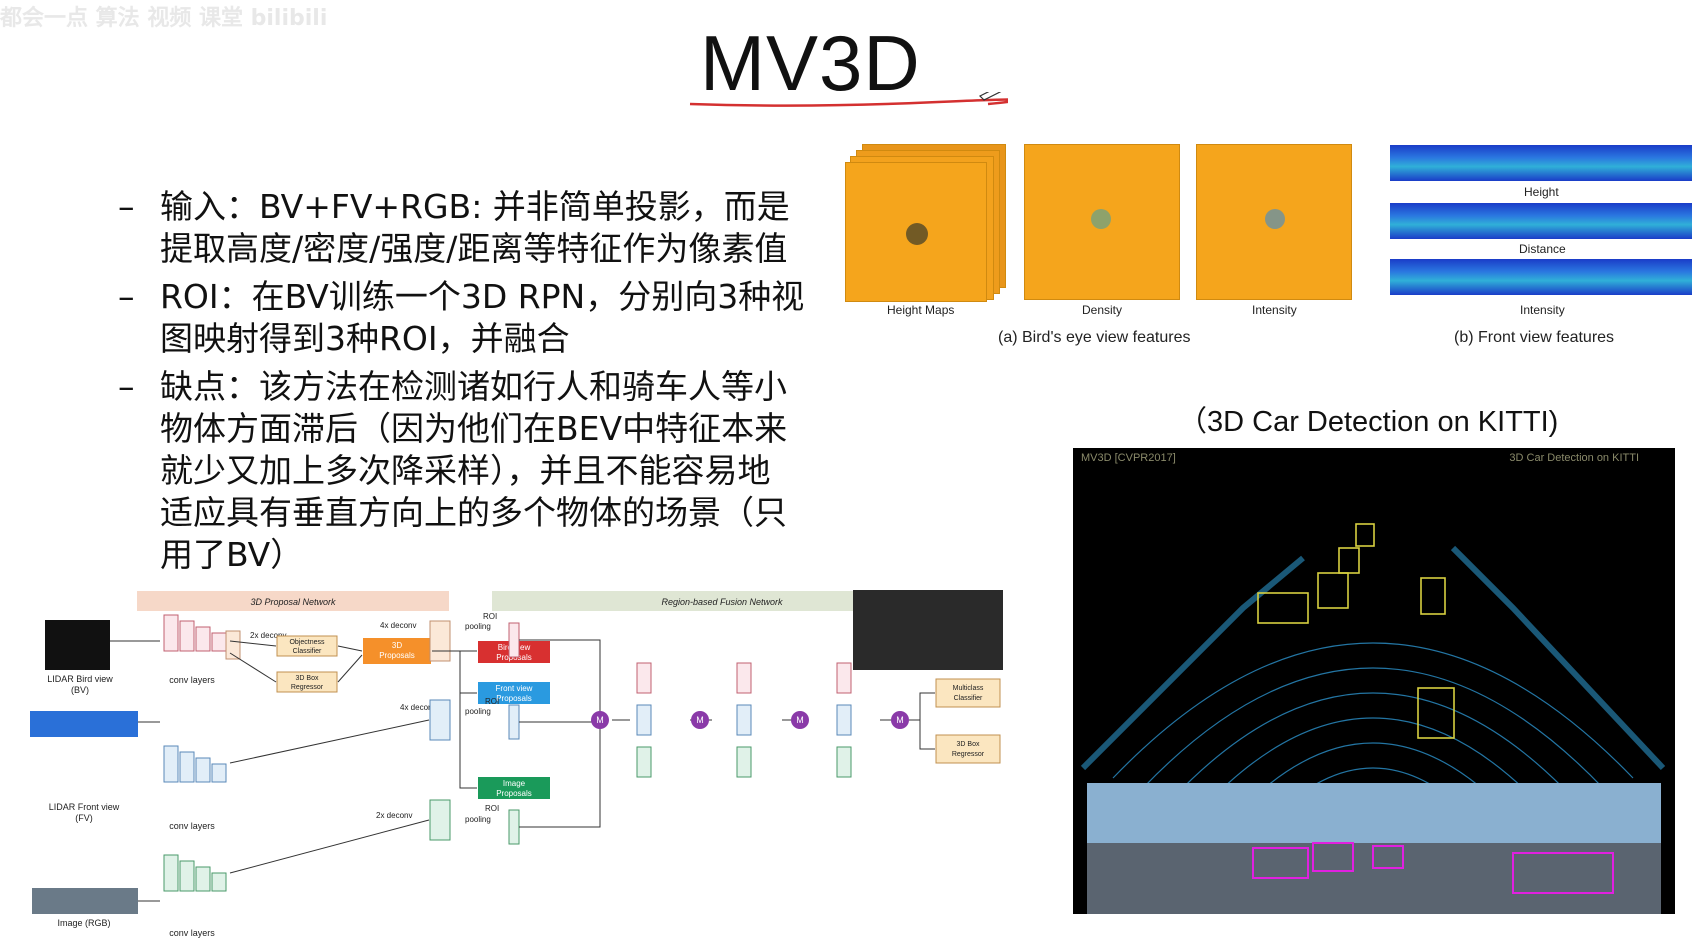  Describe the element at coordinates (921, 310) in the screenshot. I see `height-maps-label: Height Maps` at that location.